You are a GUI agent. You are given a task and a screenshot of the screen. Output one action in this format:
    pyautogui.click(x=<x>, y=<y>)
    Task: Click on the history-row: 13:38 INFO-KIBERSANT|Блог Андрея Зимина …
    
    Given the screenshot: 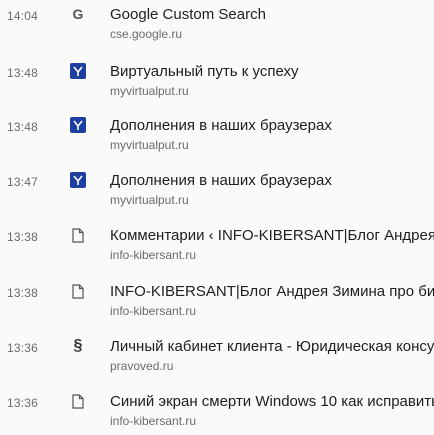 What is the action you would take?
    pyautogui.click(x=217, y=306)
    